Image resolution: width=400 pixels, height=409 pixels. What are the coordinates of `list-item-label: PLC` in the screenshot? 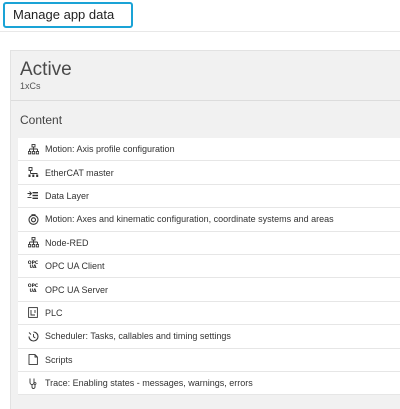 It's located at (54, 312).